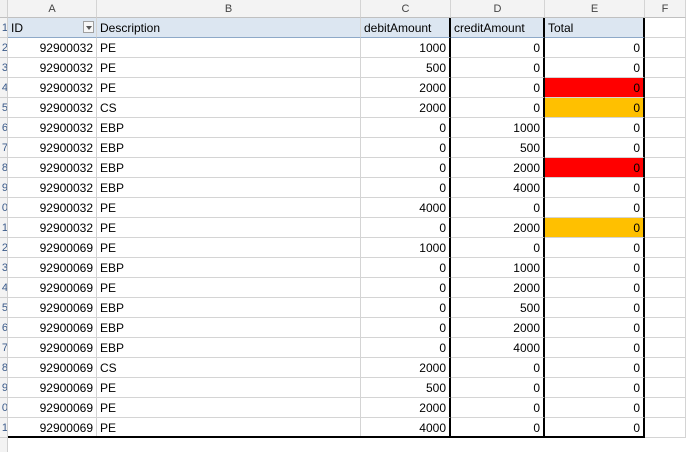 The image size is (686, 452). What do you see at coordinates (498, 188) in the screenshot?
I see `cell-credit: 4000` at bounding box center [498, 188].